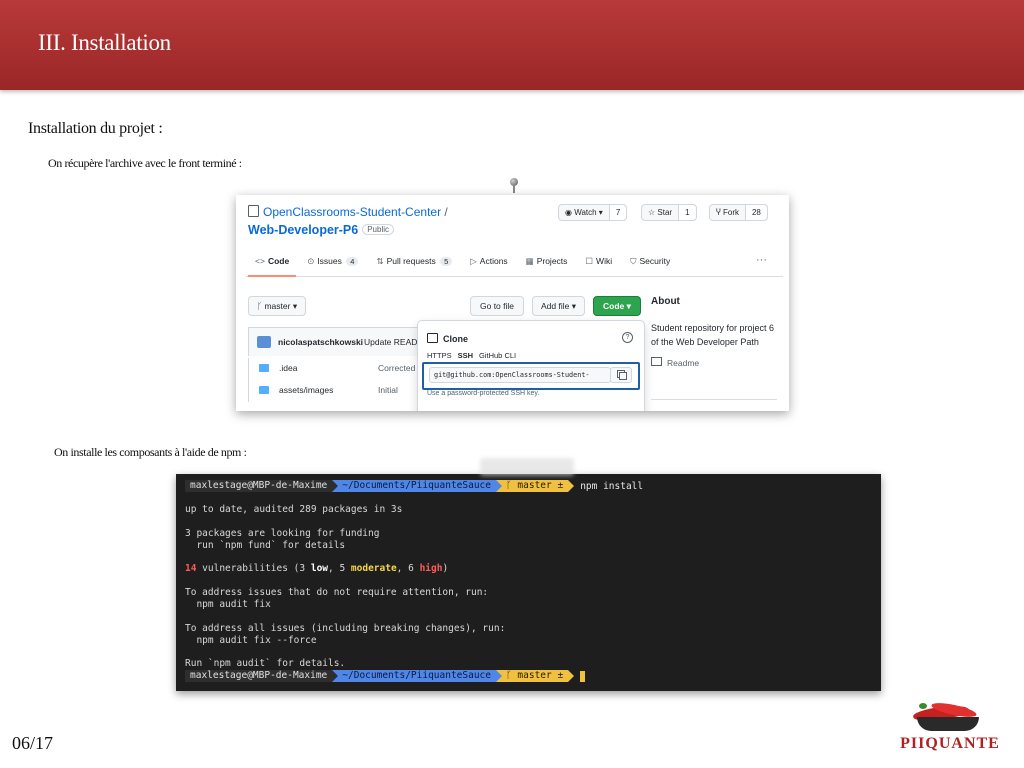 This screenshot has width=1024, height=768. I want to click on brand-name: PIIQUANTE, so click(950, 743).